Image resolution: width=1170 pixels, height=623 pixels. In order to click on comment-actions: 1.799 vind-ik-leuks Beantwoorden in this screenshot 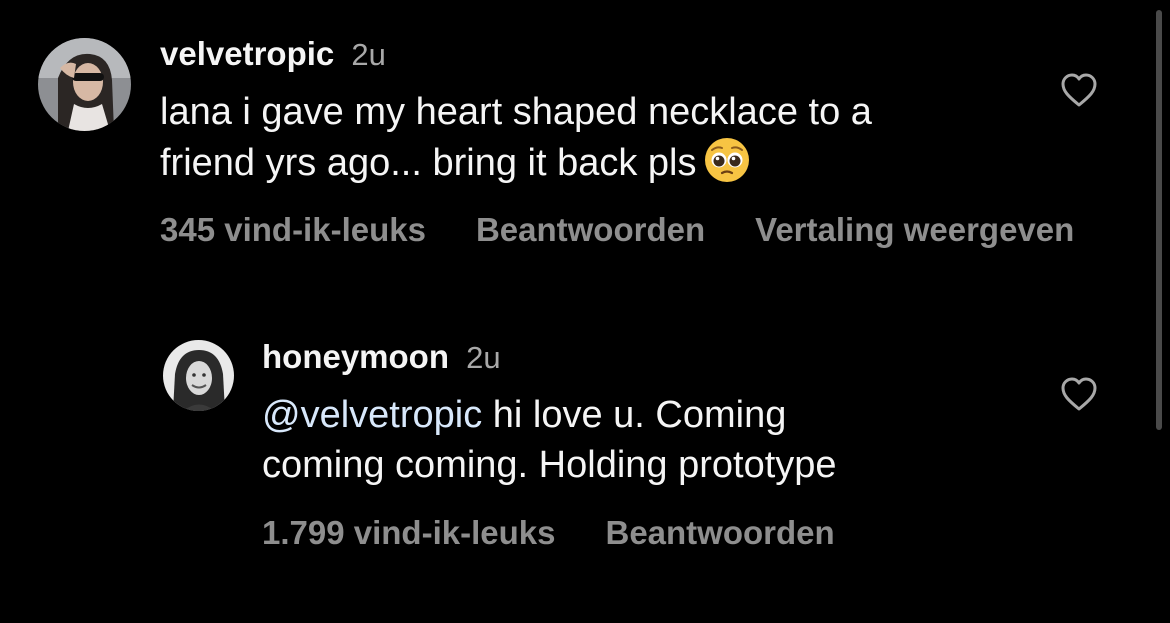, I will do `click(573, 533)`.